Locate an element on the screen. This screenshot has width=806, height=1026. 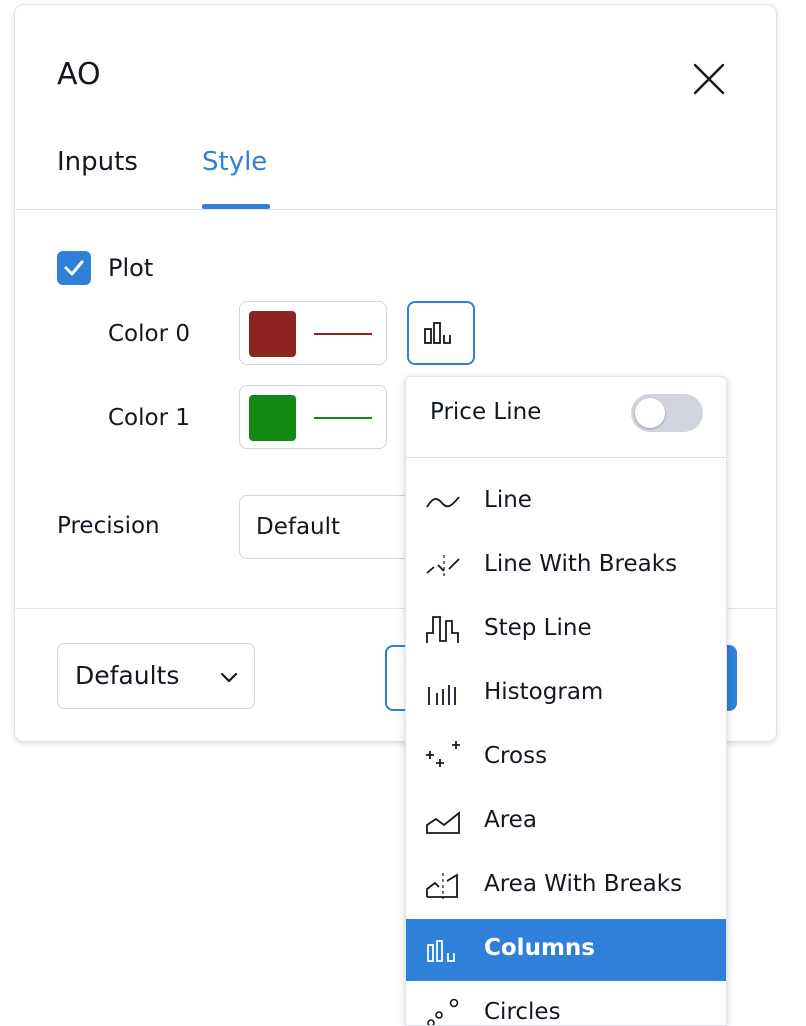
color-1-label: Color 1 is located at coordinates (149, 418).